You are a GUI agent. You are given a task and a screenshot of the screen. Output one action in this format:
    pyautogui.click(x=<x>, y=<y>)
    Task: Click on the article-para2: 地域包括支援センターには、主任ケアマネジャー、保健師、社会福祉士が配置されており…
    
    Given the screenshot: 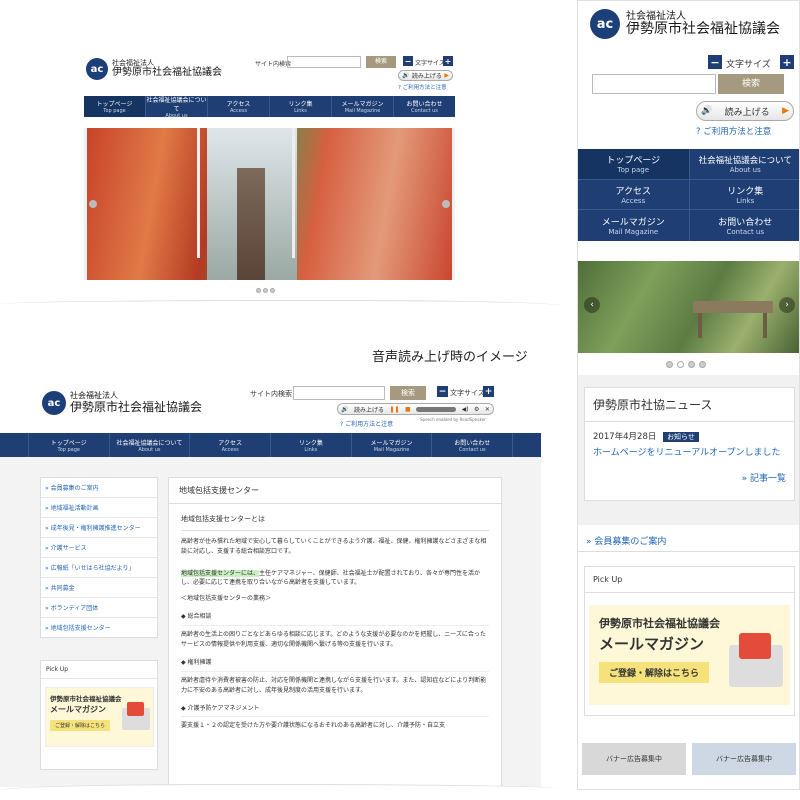 What is the action you would take?
    pyautogui.click(x=331, y=578)
    